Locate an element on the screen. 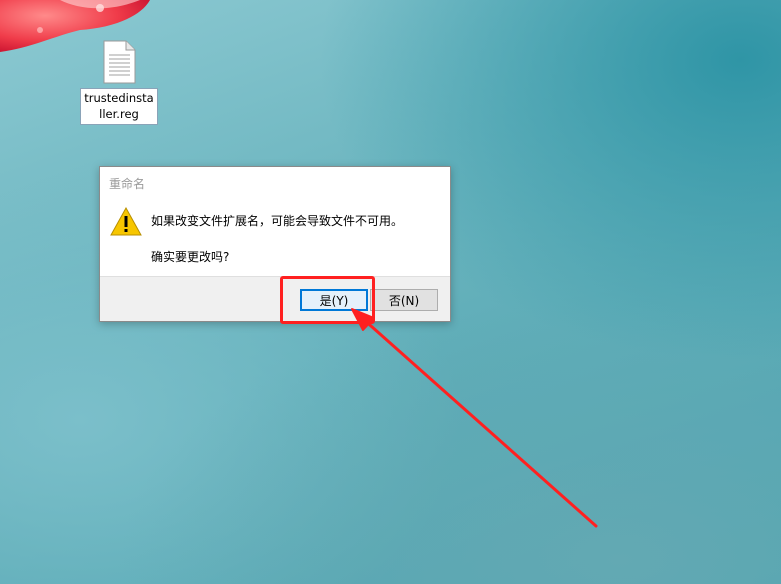 The image size is (781, 584). no-button: 否(N) is located at coordinates (404, 300).